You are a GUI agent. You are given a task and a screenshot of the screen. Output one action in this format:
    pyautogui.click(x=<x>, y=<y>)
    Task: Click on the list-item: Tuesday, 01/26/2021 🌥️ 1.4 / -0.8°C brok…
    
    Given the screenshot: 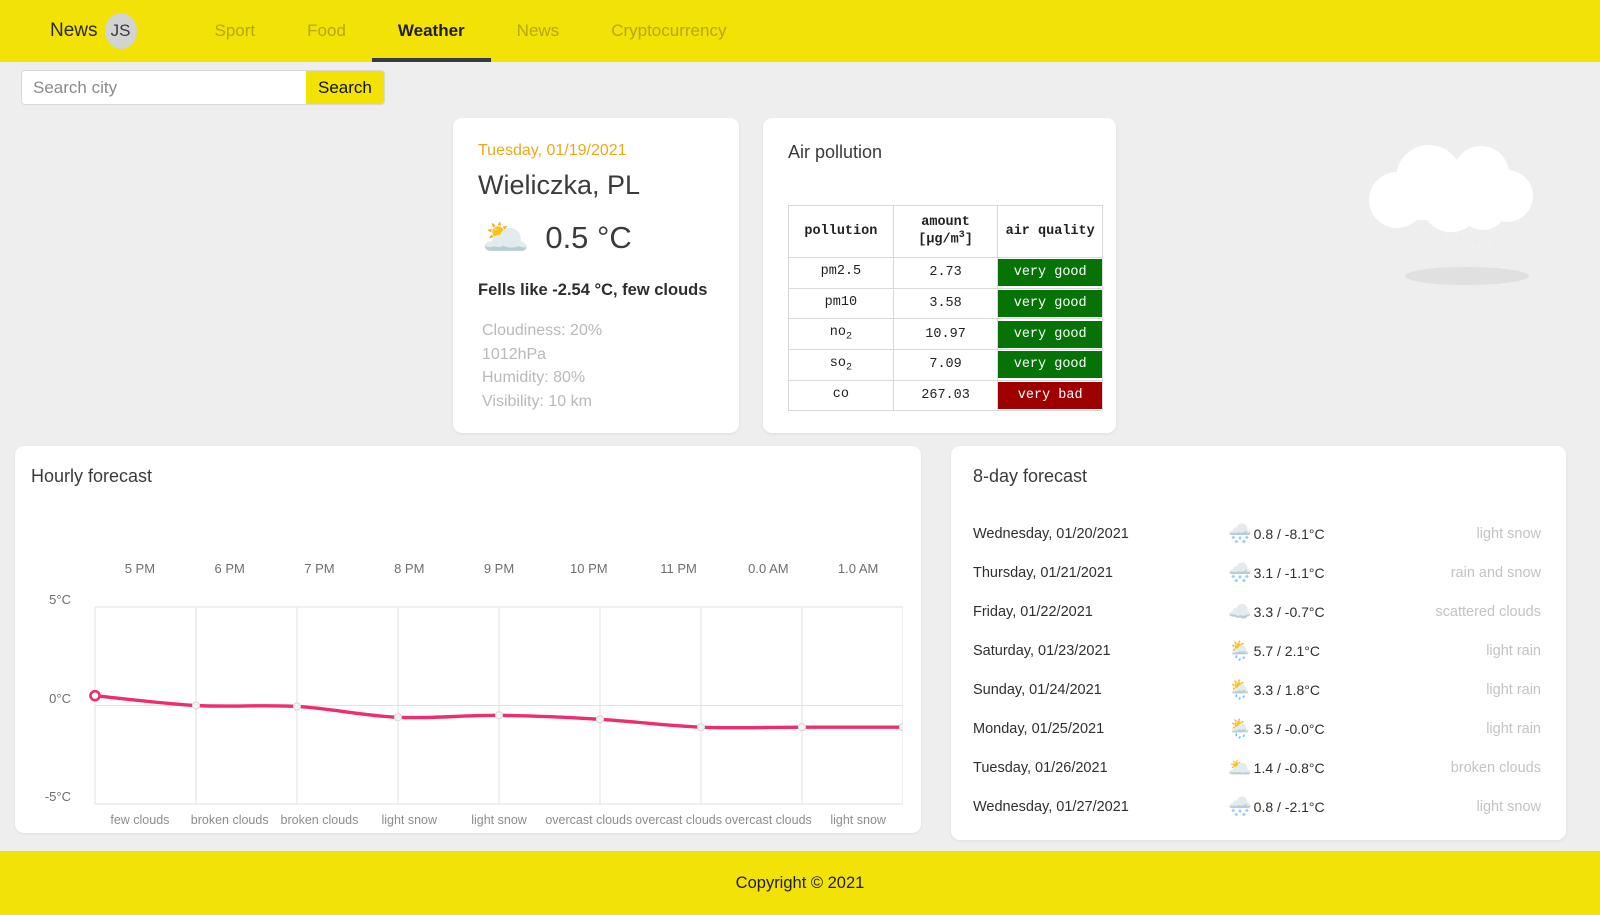 What is the action you would take?
    pyautogui.click(x=1257, y=767)
    